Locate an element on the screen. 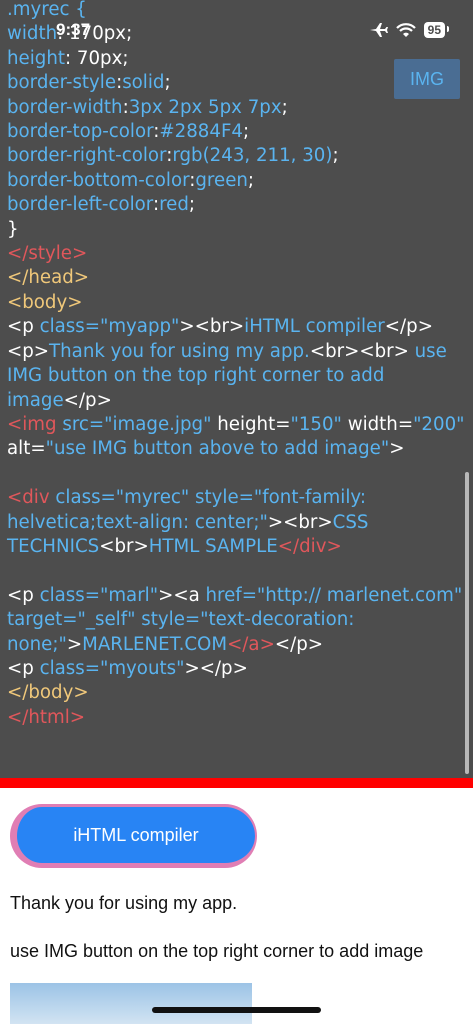 The width and height of the screenshot is (473, 1024). editor-scrollbar is located at coordinates (467, 623).